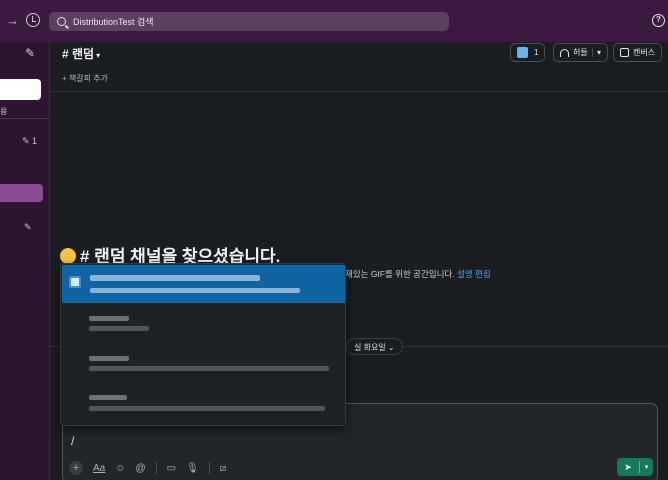 Image resolution: width=668 pixels, height=480 pixels. Describe the element at coordinates (140, 468) in the screenshot. I see `mention-icon: @` at that location.